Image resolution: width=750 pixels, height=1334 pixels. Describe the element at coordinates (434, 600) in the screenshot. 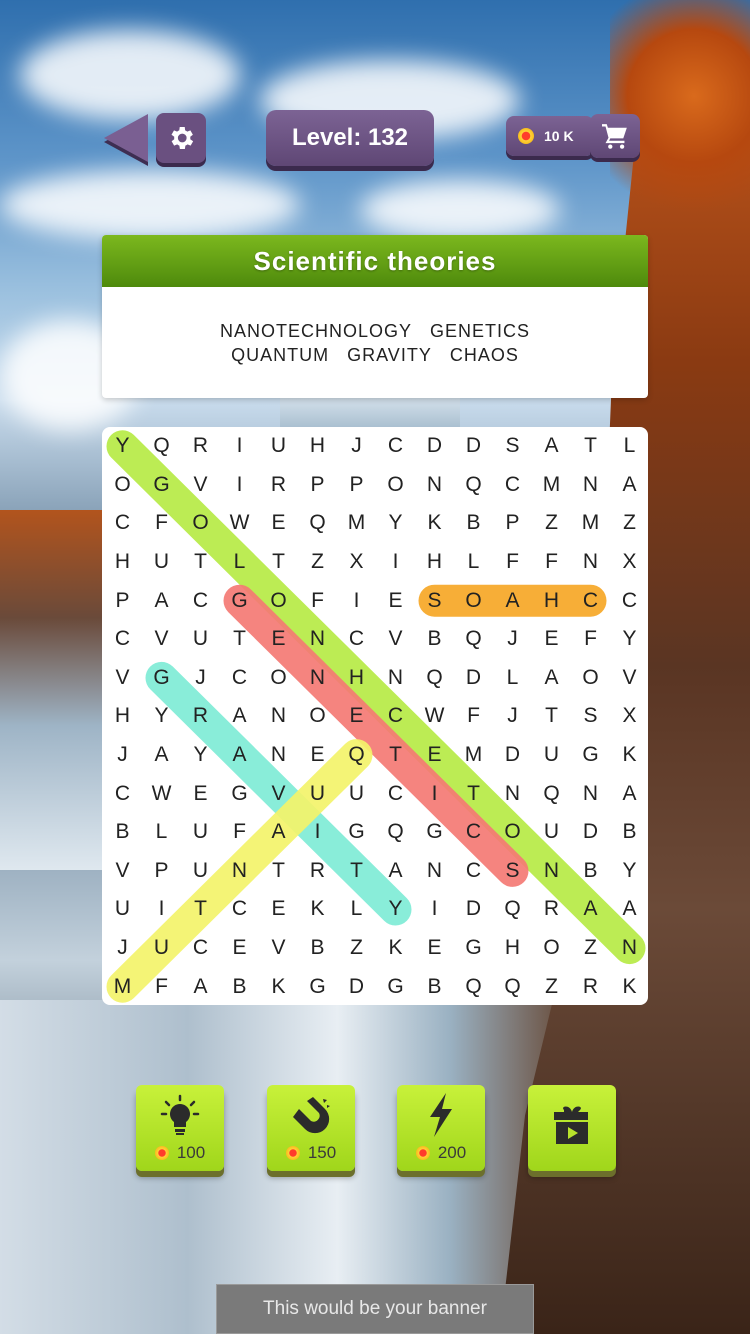

I see `grid-cell: S` at that location.